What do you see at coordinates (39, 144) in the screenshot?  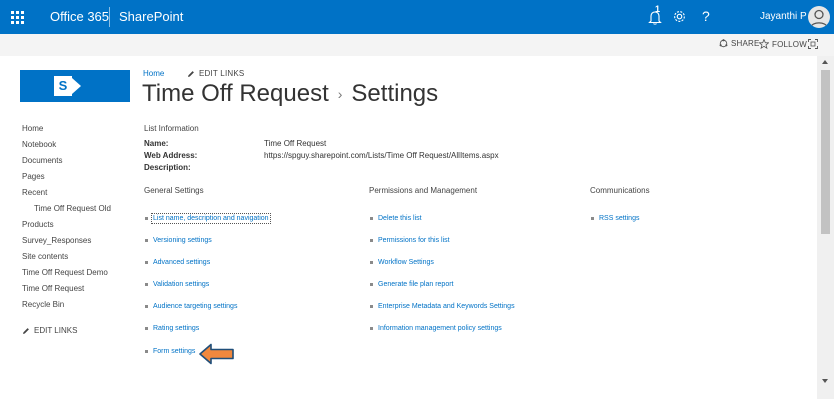 I see `nav-item-notebook: Notebook` at bounding box center [39, 144].